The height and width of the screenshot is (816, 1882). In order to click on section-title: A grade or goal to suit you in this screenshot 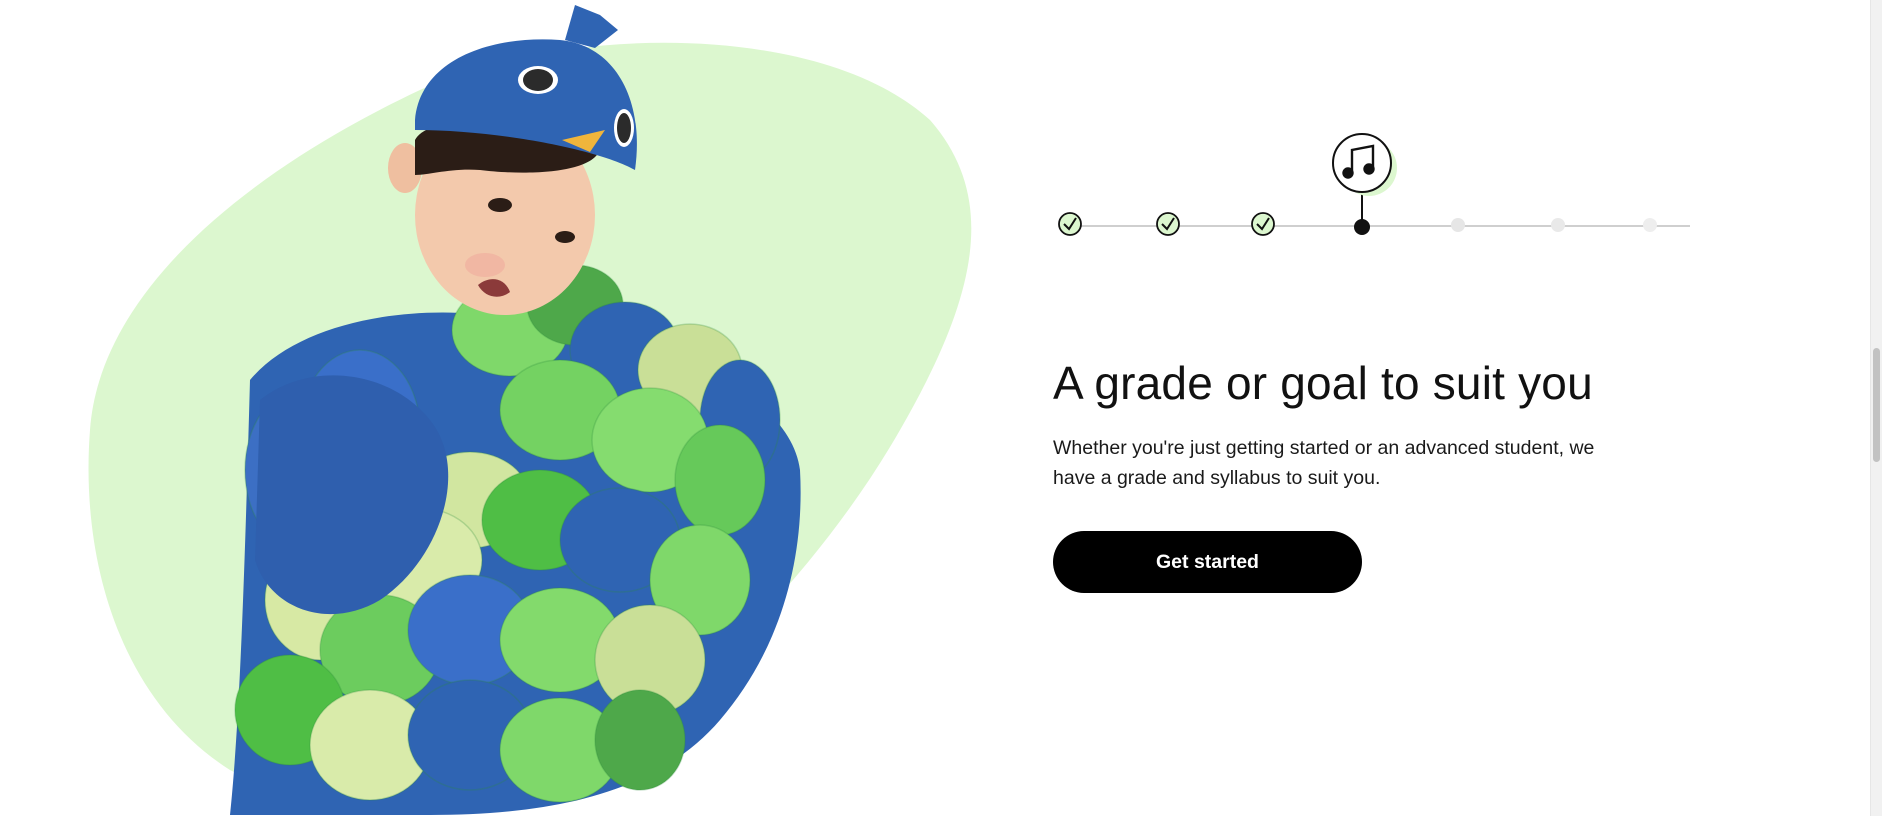, I will do `click(1323, 383)`.